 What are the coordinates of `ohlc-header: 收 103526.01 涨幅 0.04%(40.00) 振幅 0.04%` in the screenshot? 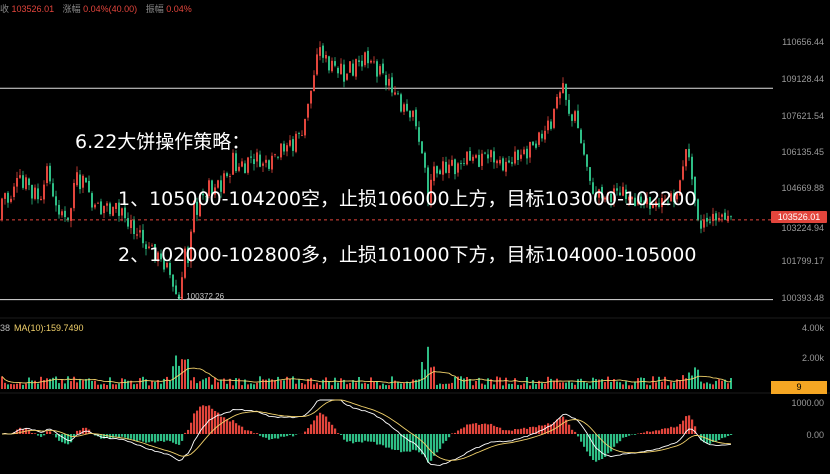 It's located at (99, 8).